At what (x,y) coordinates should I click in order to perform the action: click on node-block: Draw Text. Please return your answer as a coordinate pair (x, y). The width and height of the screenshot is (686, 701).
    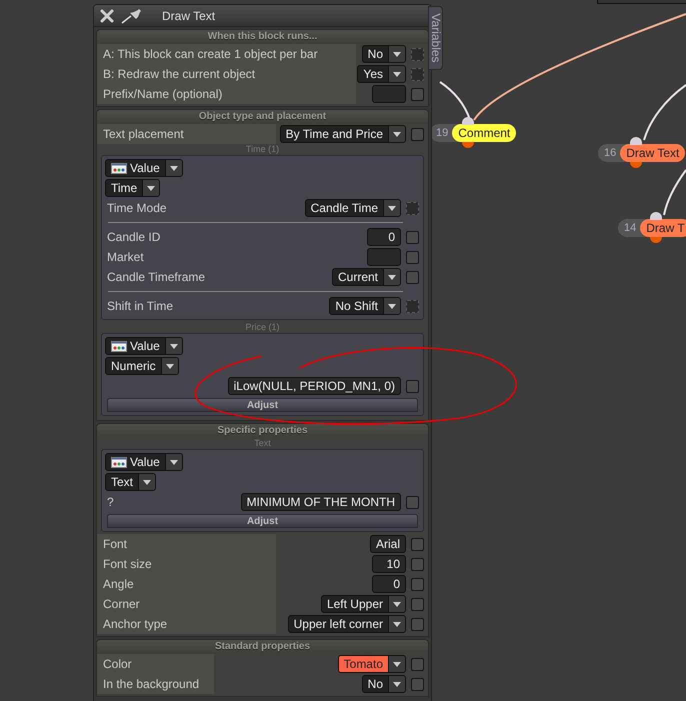
    Looking at the image, I should click on (653, 153).